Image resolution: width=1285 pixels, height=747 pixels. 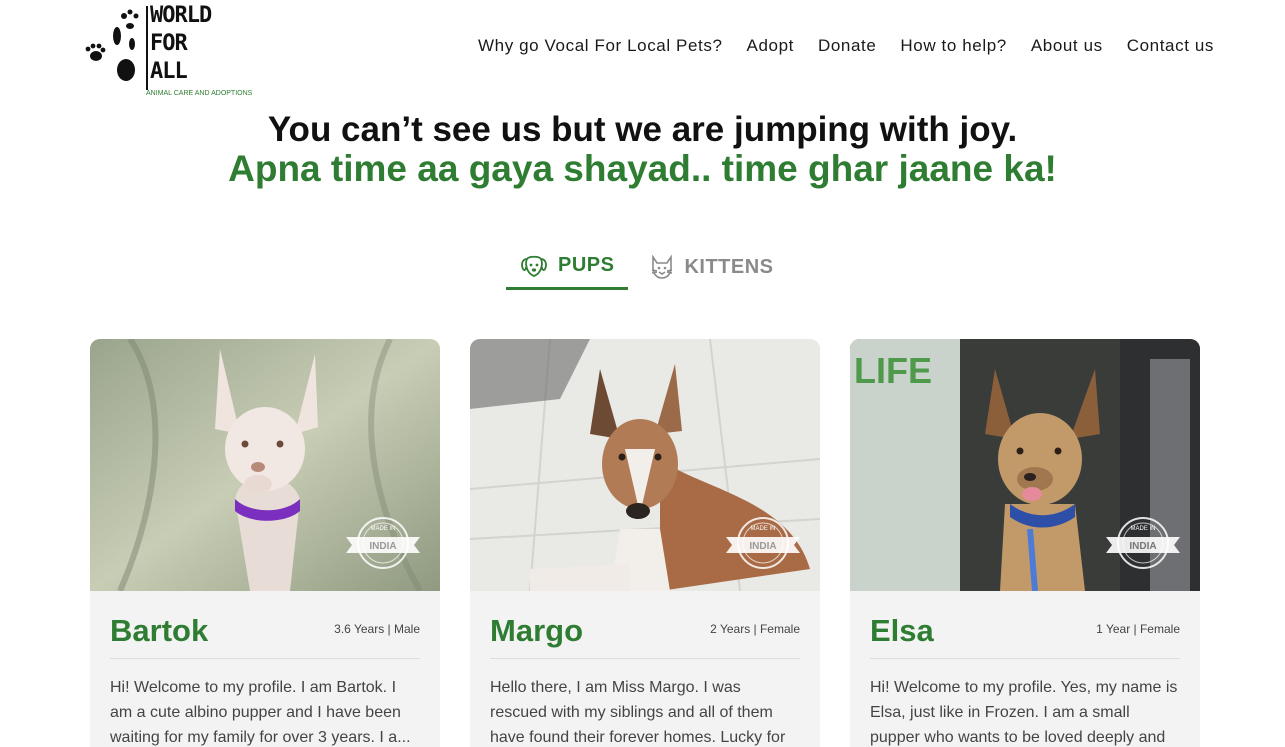 I want to click on pet-photo-margo: INDIA MADE IN, so click(x=645, y=465).